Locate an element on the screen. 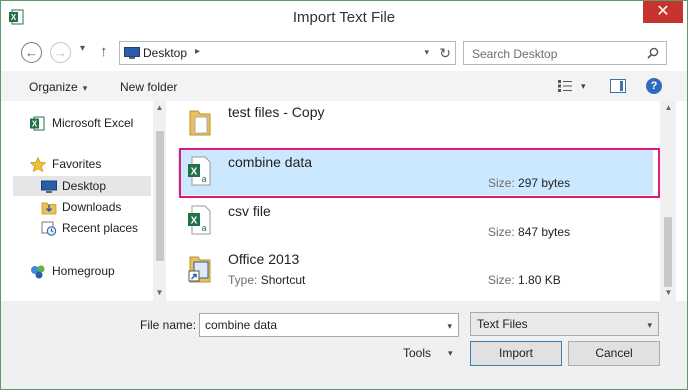  address-dropdown-button: ▾ is located at coordinates (426, 52).